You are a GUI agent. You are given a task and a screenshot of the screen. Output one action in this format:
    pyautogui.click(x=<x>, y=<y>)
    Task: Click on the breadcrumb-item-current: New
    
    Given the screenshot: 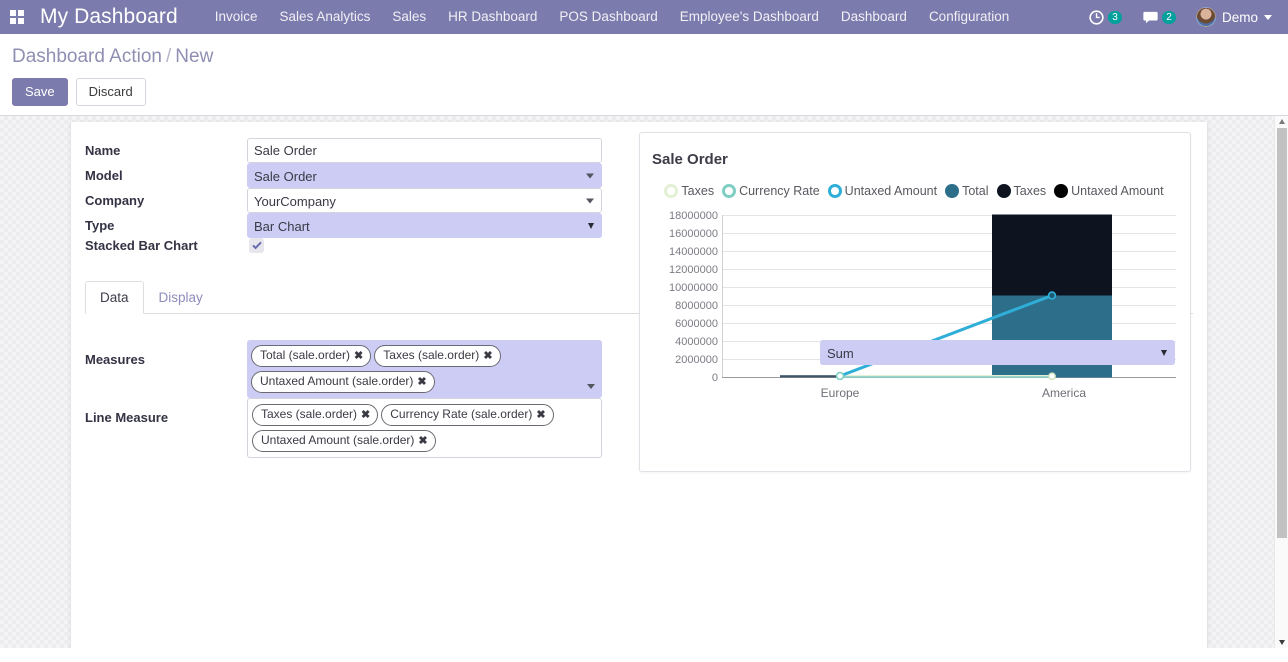 What is the action you would take?
    pyautogui.click(x=194, y=56)
    